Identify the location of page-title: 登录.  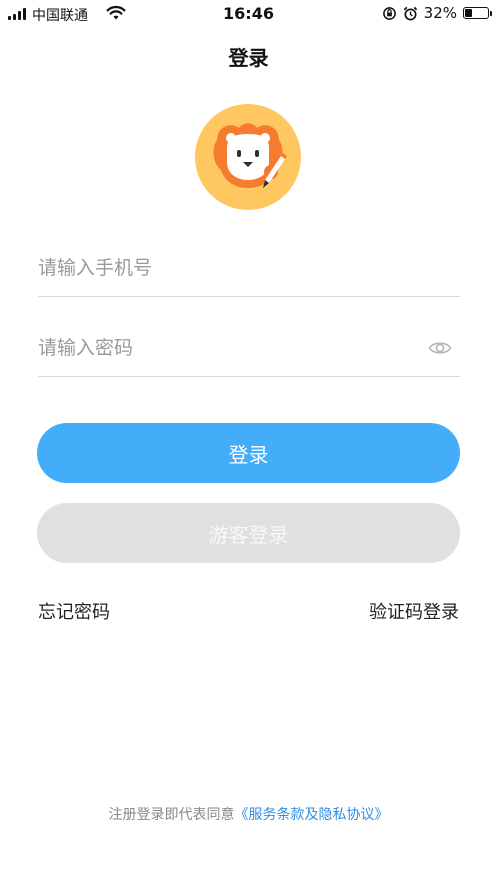
(248, 58).